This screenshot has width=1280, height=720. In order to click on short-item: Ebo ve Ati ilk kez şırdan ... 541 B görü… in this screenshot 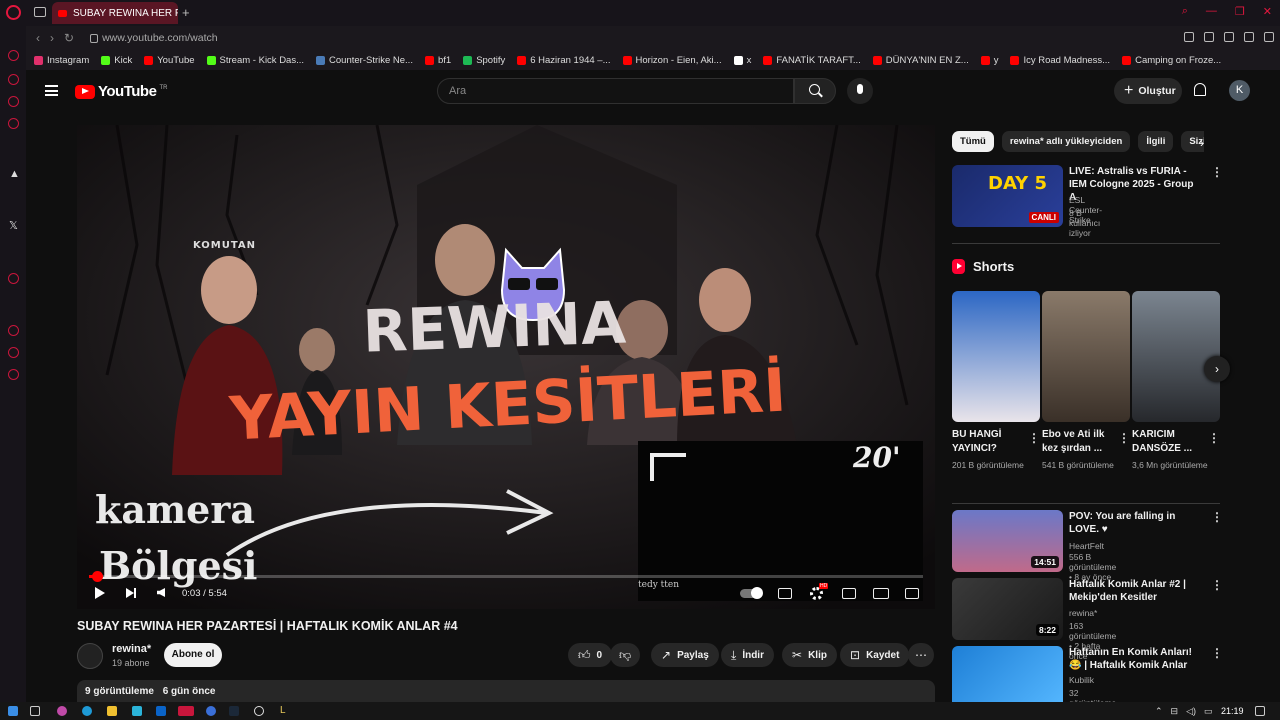, I will do `click(1086, 381)`.